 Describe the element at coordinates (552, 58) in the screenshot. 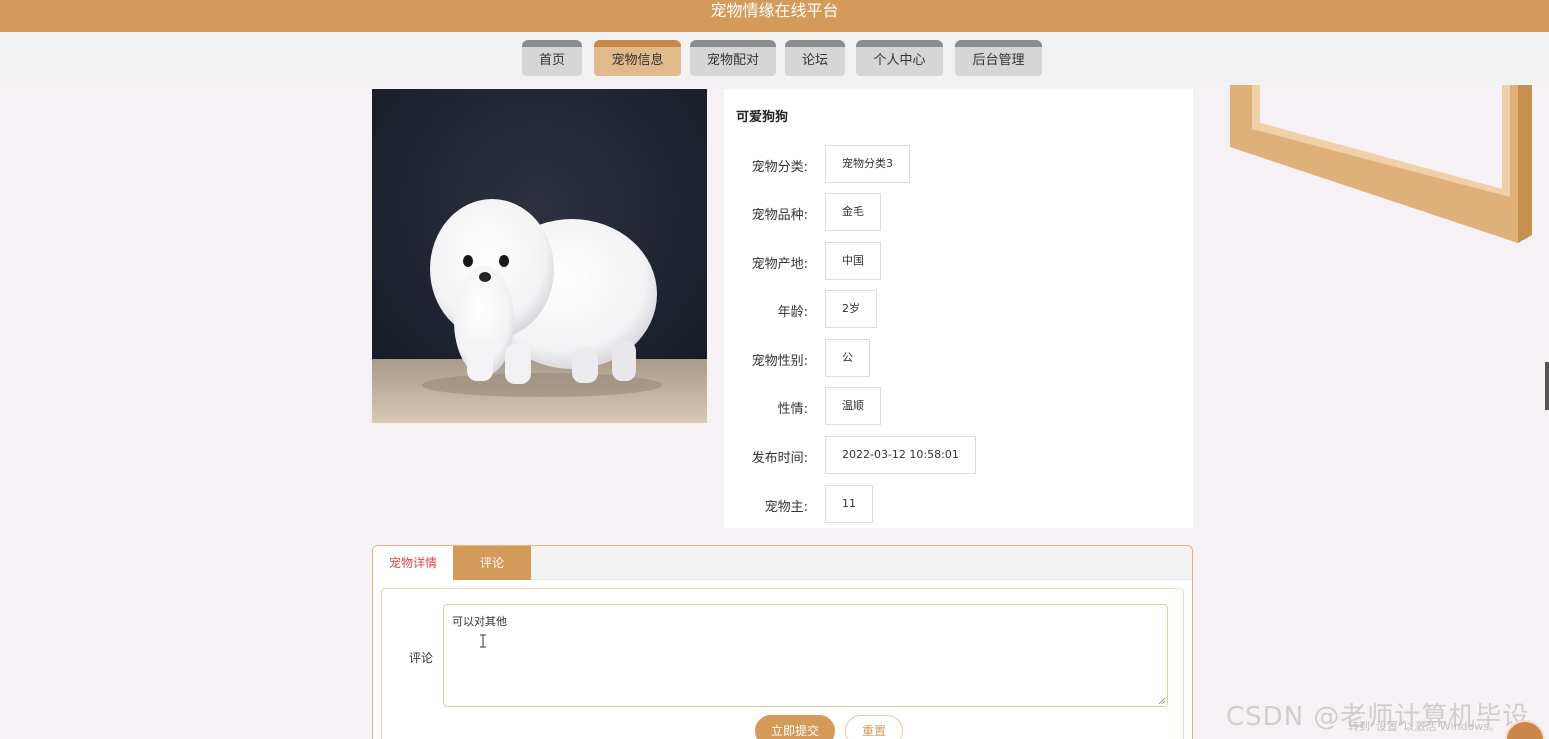

I see `nav-home: 首页` at that location.